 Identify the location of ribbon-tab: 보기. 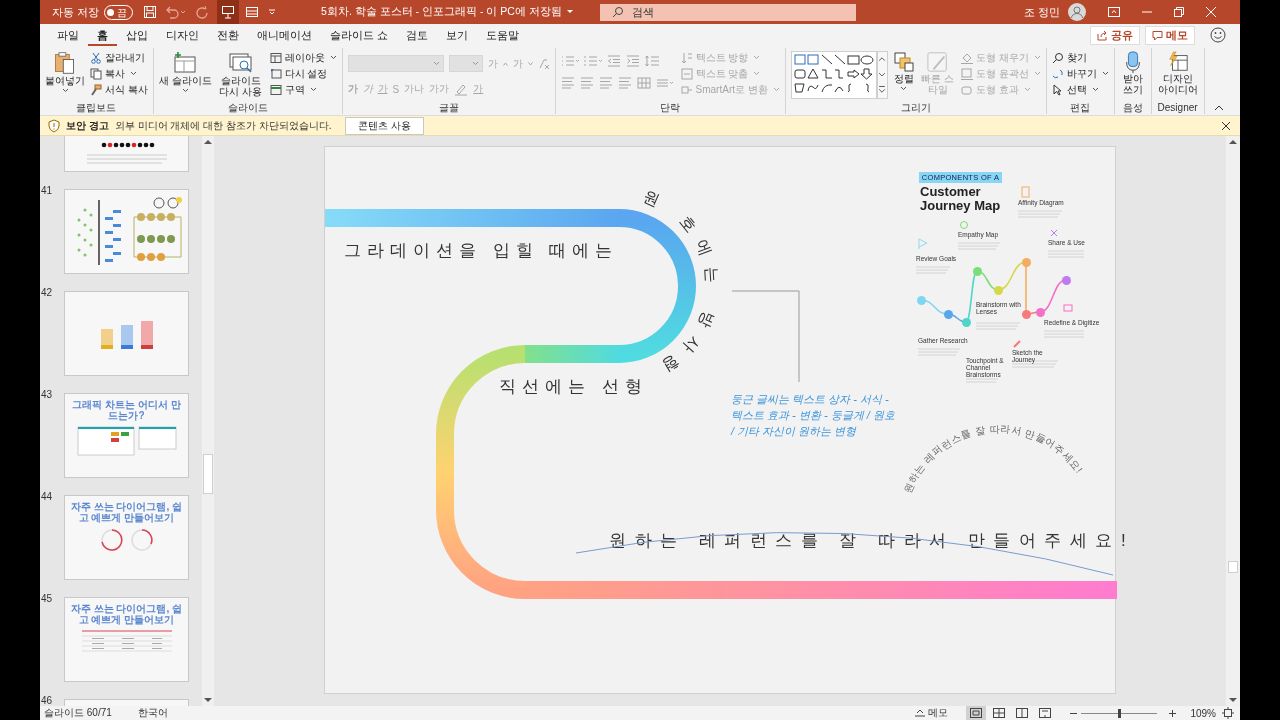
(457, 35).